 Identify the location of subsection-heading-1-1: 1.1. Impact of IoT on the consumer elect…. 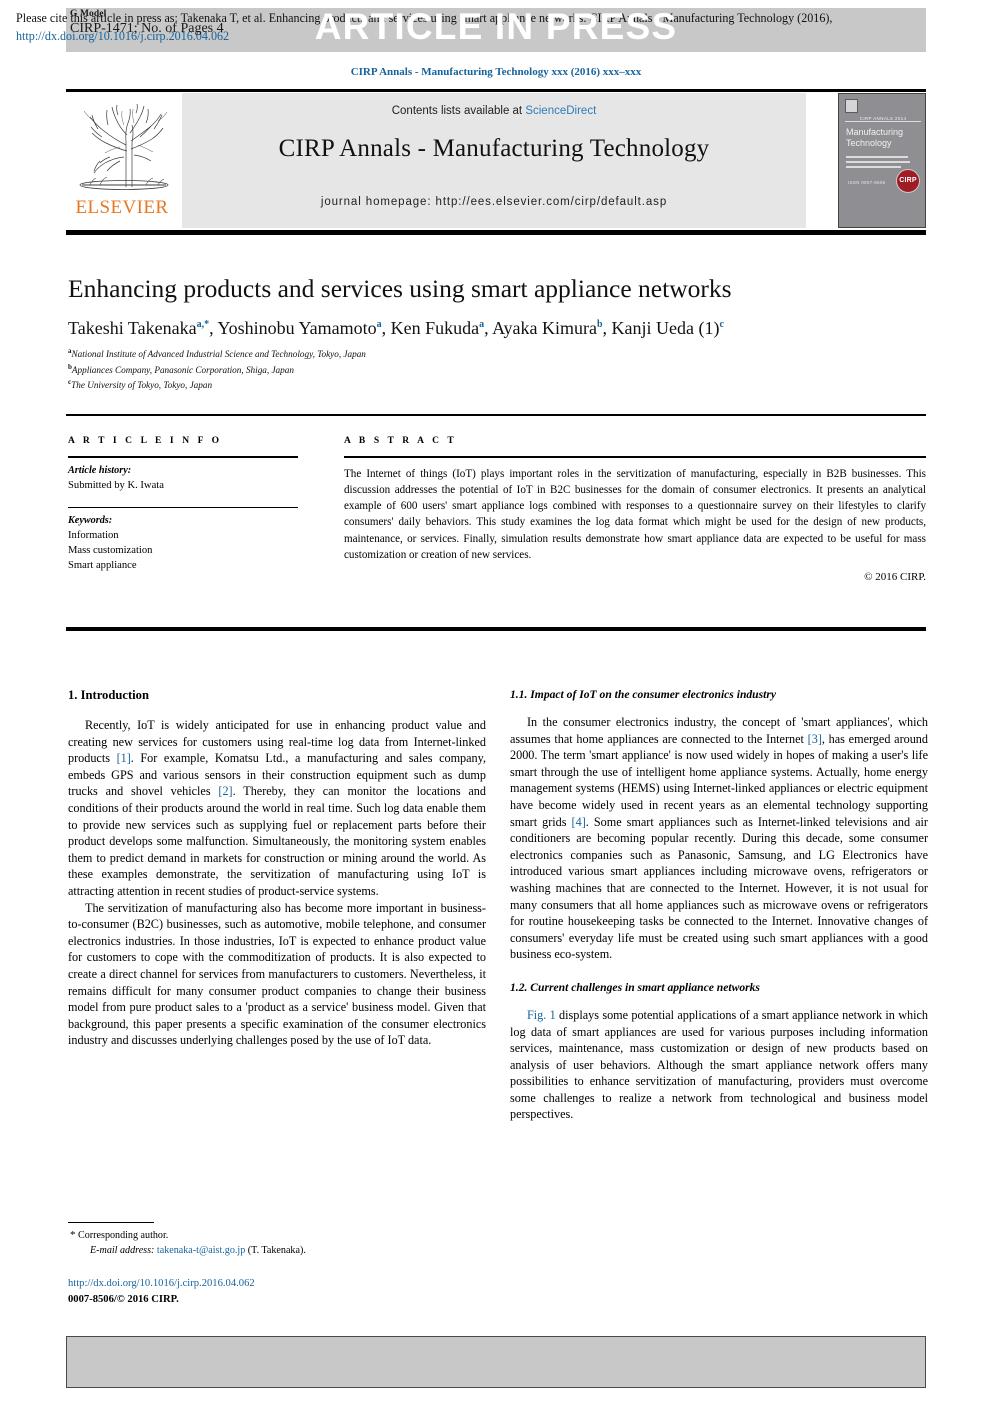
(643, 694).